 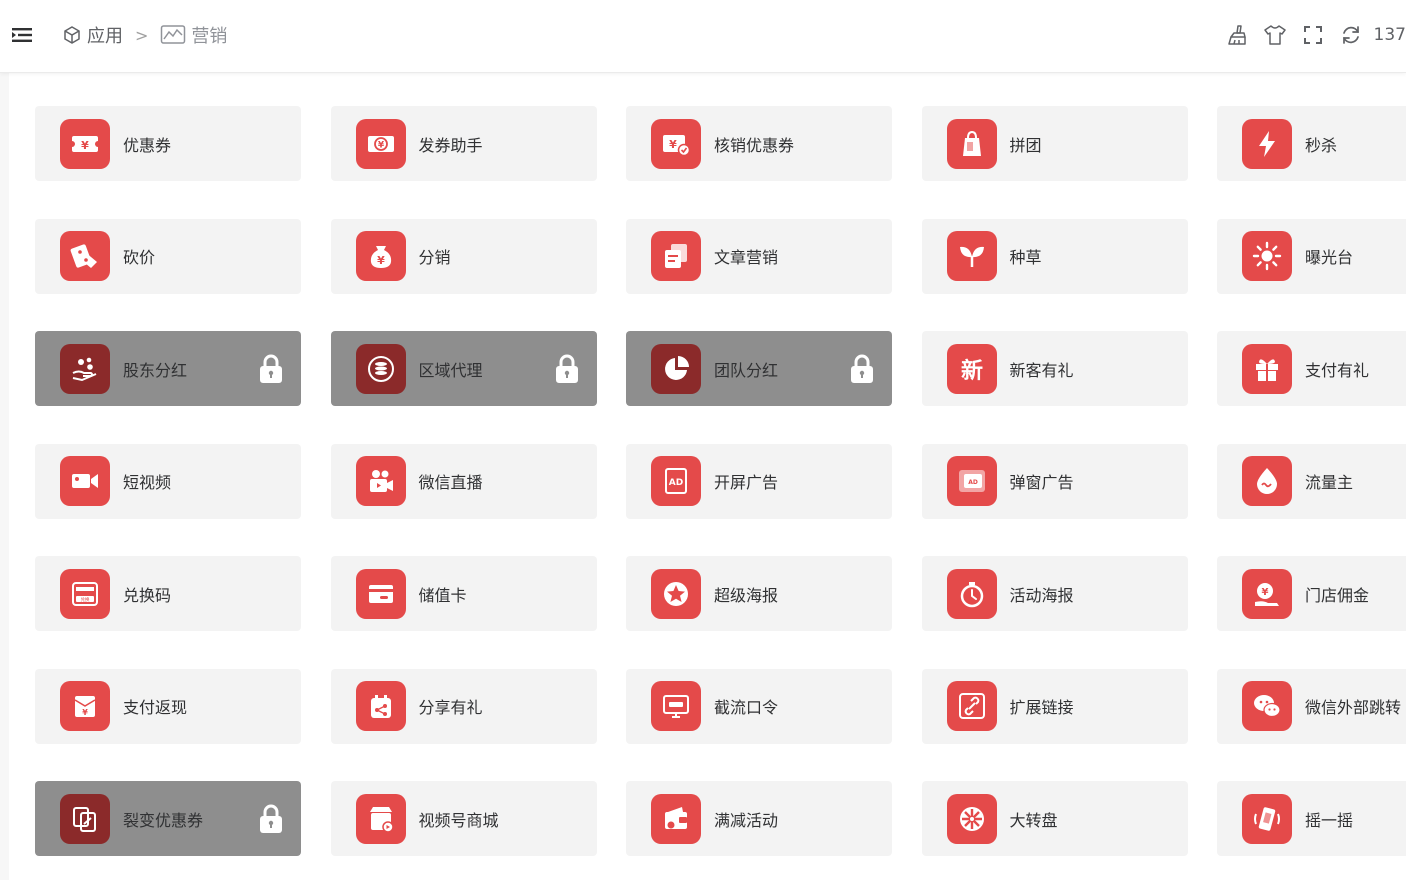 What do you see at coordinates (168, 481) in the screenshot?
I see `app-card: 短视频` at bounding box center [168, 481].